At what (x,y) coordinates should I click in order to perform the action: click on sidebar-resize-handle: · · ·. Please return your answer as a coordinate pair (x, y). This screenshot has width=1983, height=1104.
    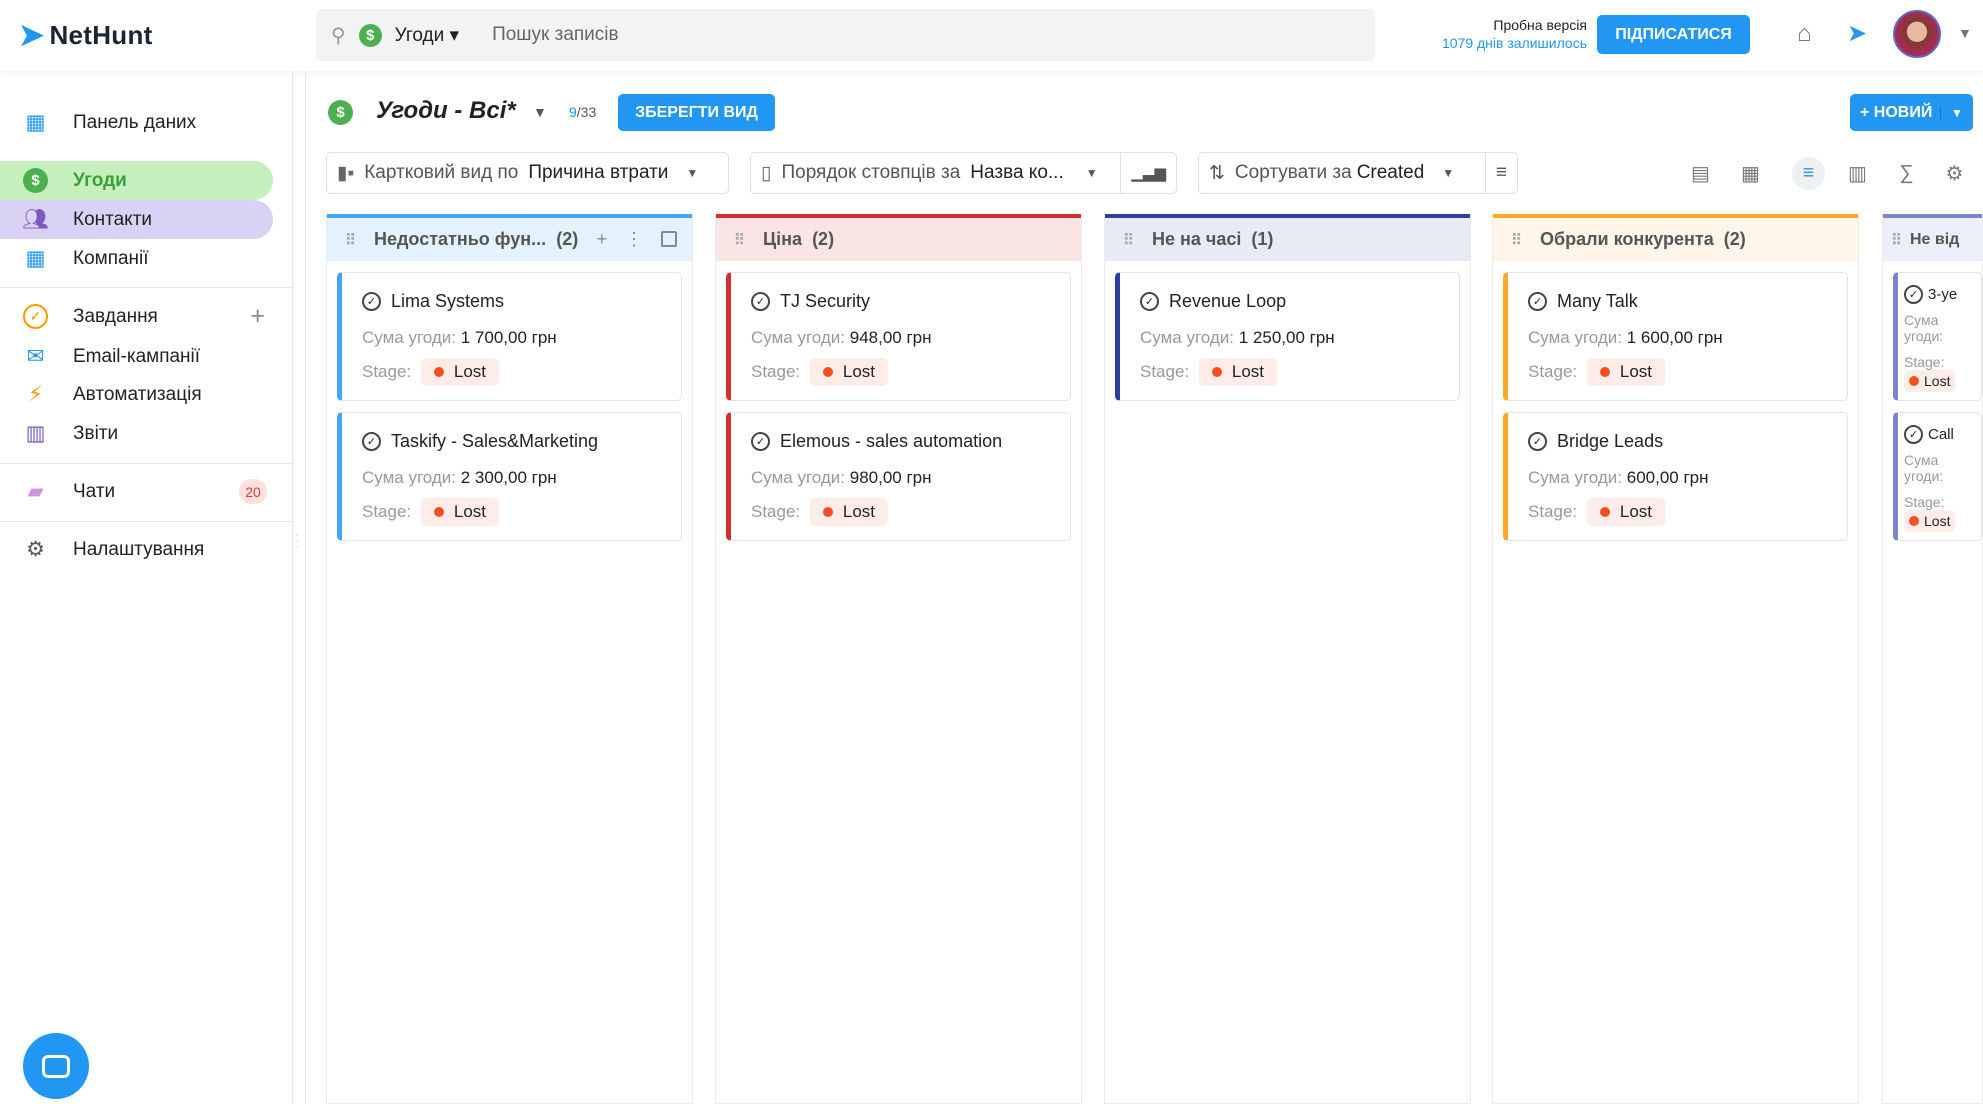
    Looking at the image, I should click on (297, 540).